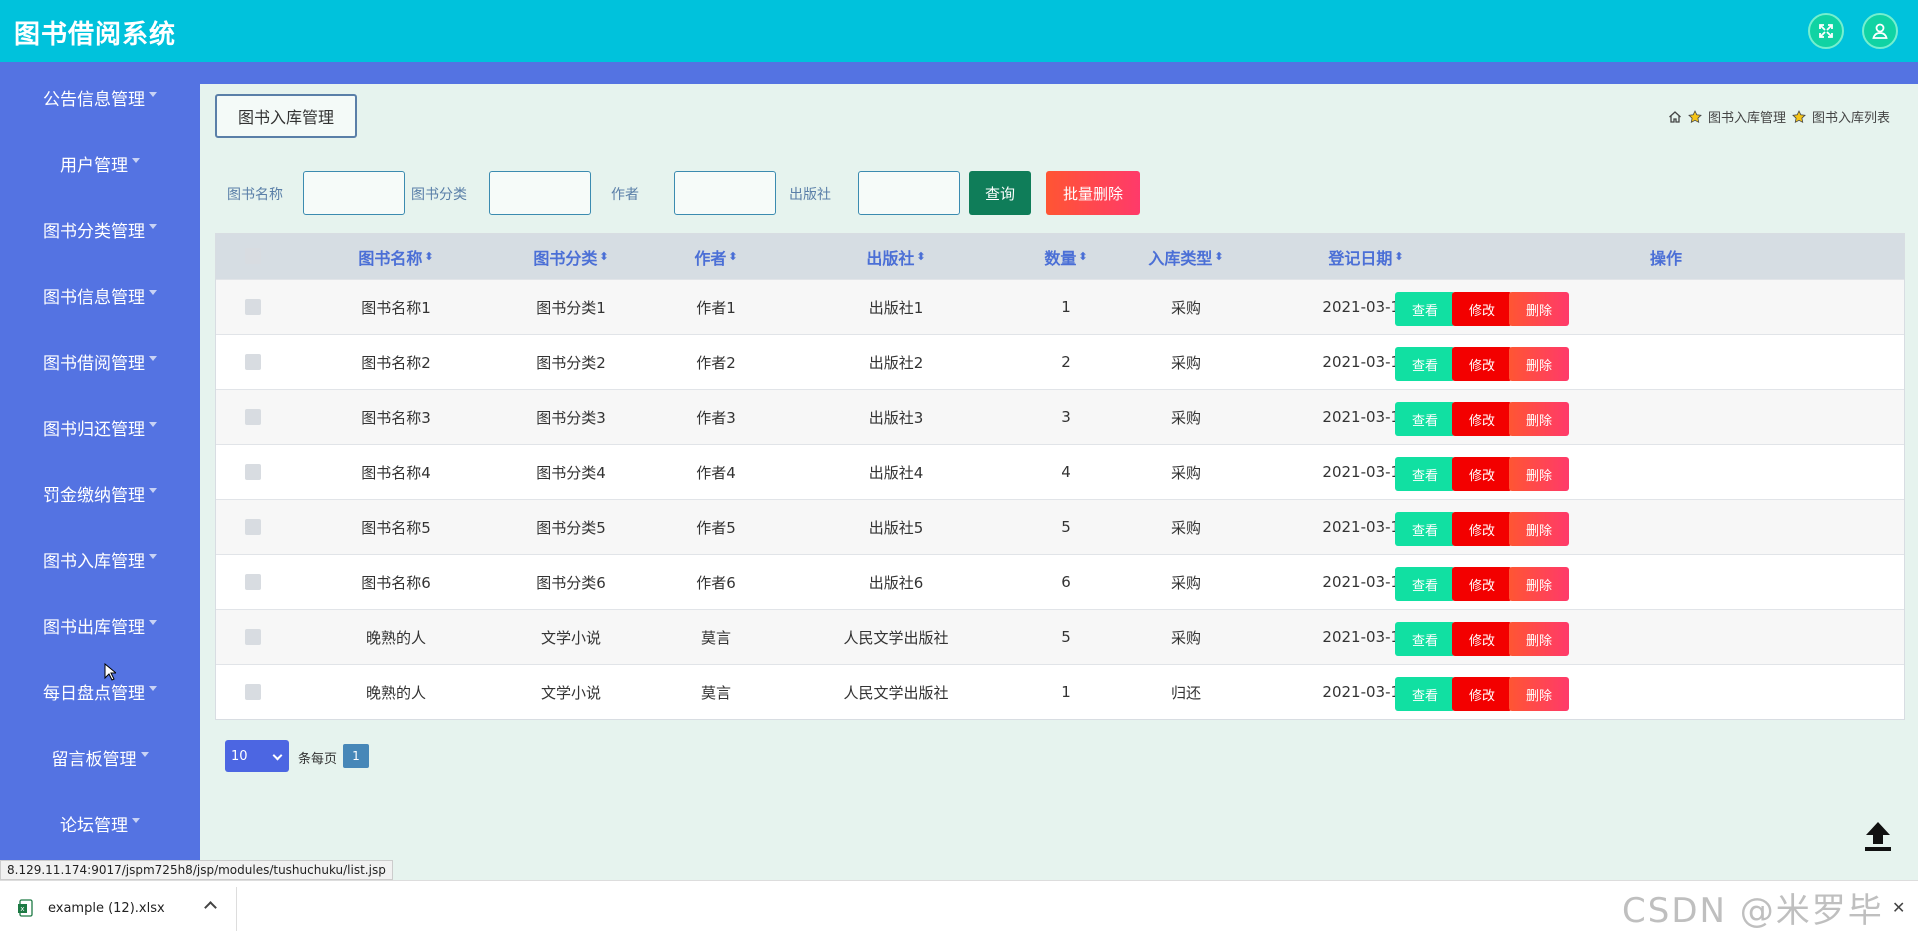 The width and height of the screenshot is (1918, 936). Describe the element at coordinates (354, 193) in the screenshot. I see `book-name-input` at that location.